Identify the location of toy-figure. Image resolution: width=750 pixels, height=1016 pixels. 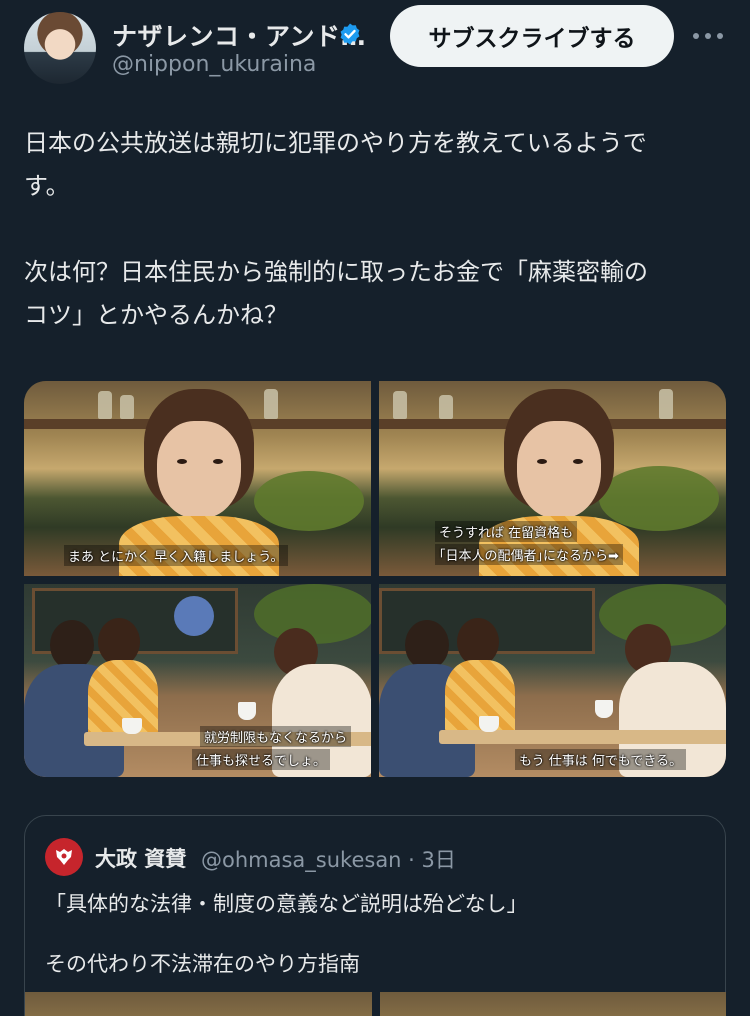
(194, 616).